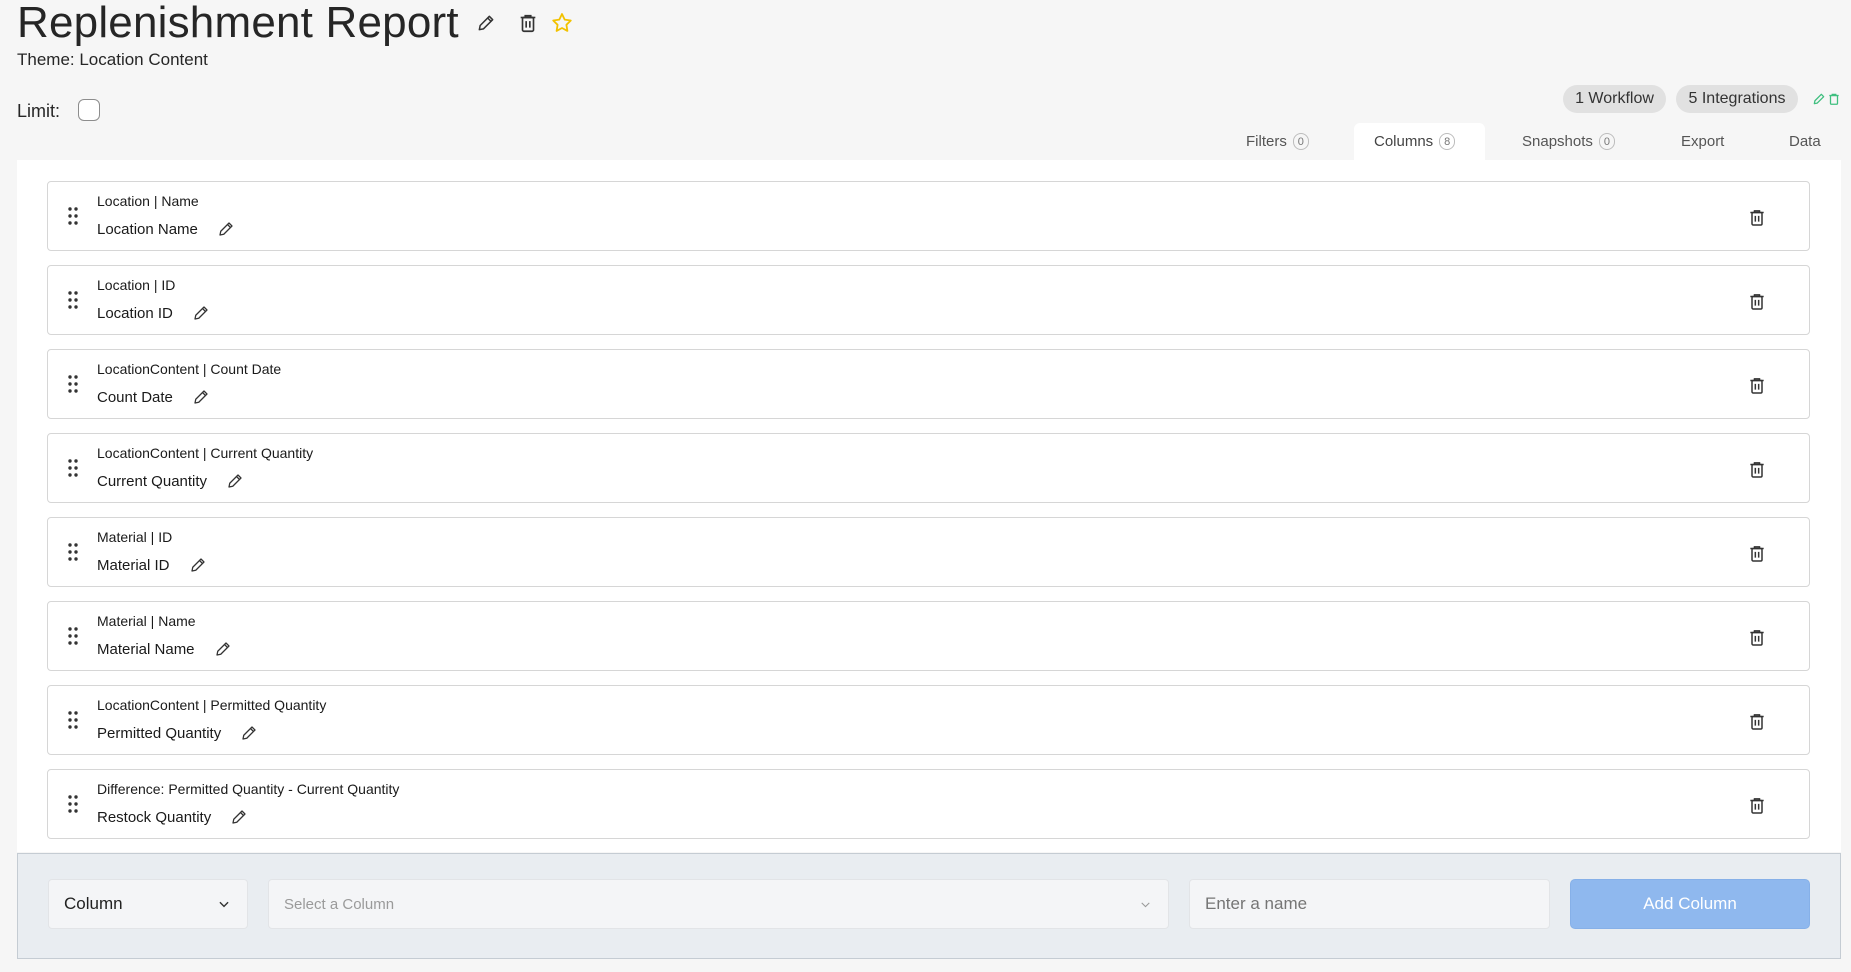 The image size is (1851, 972). Describe the element at coordinates (189, 369) in the screenshot. I see `column-source: LocationContent | Count Date` at that location.